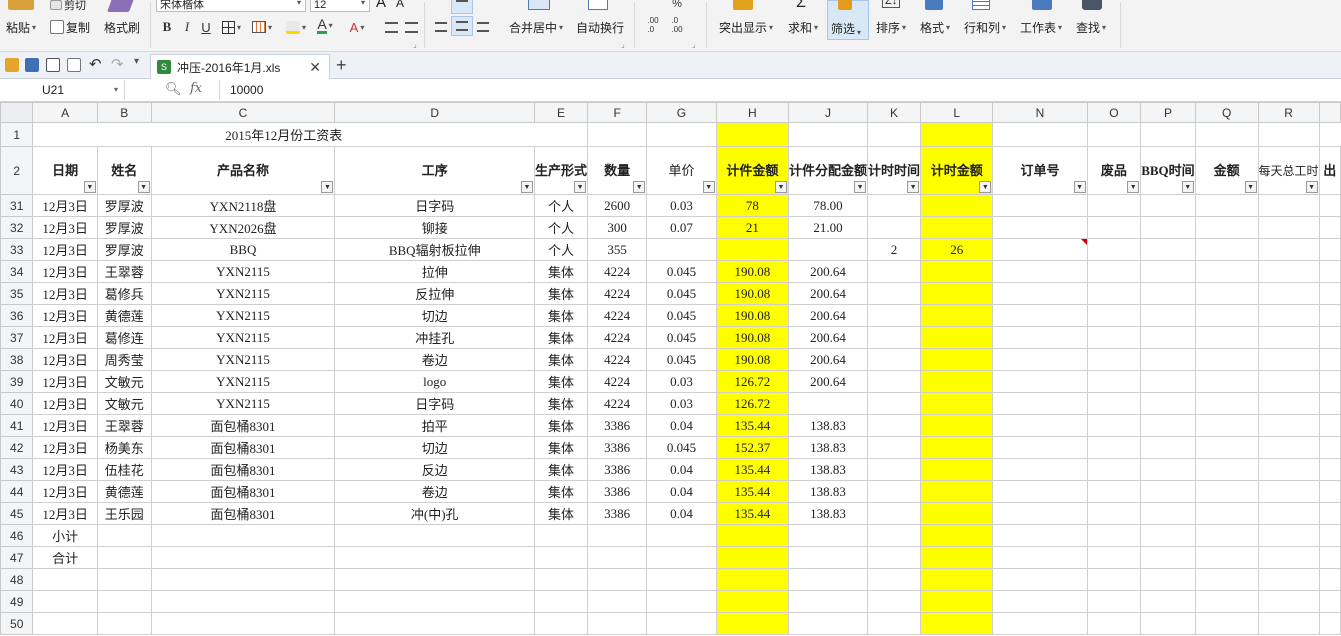  Describe the element at coordinates (167, 27) in the screenshot. I see `bold-button: B` at that location.